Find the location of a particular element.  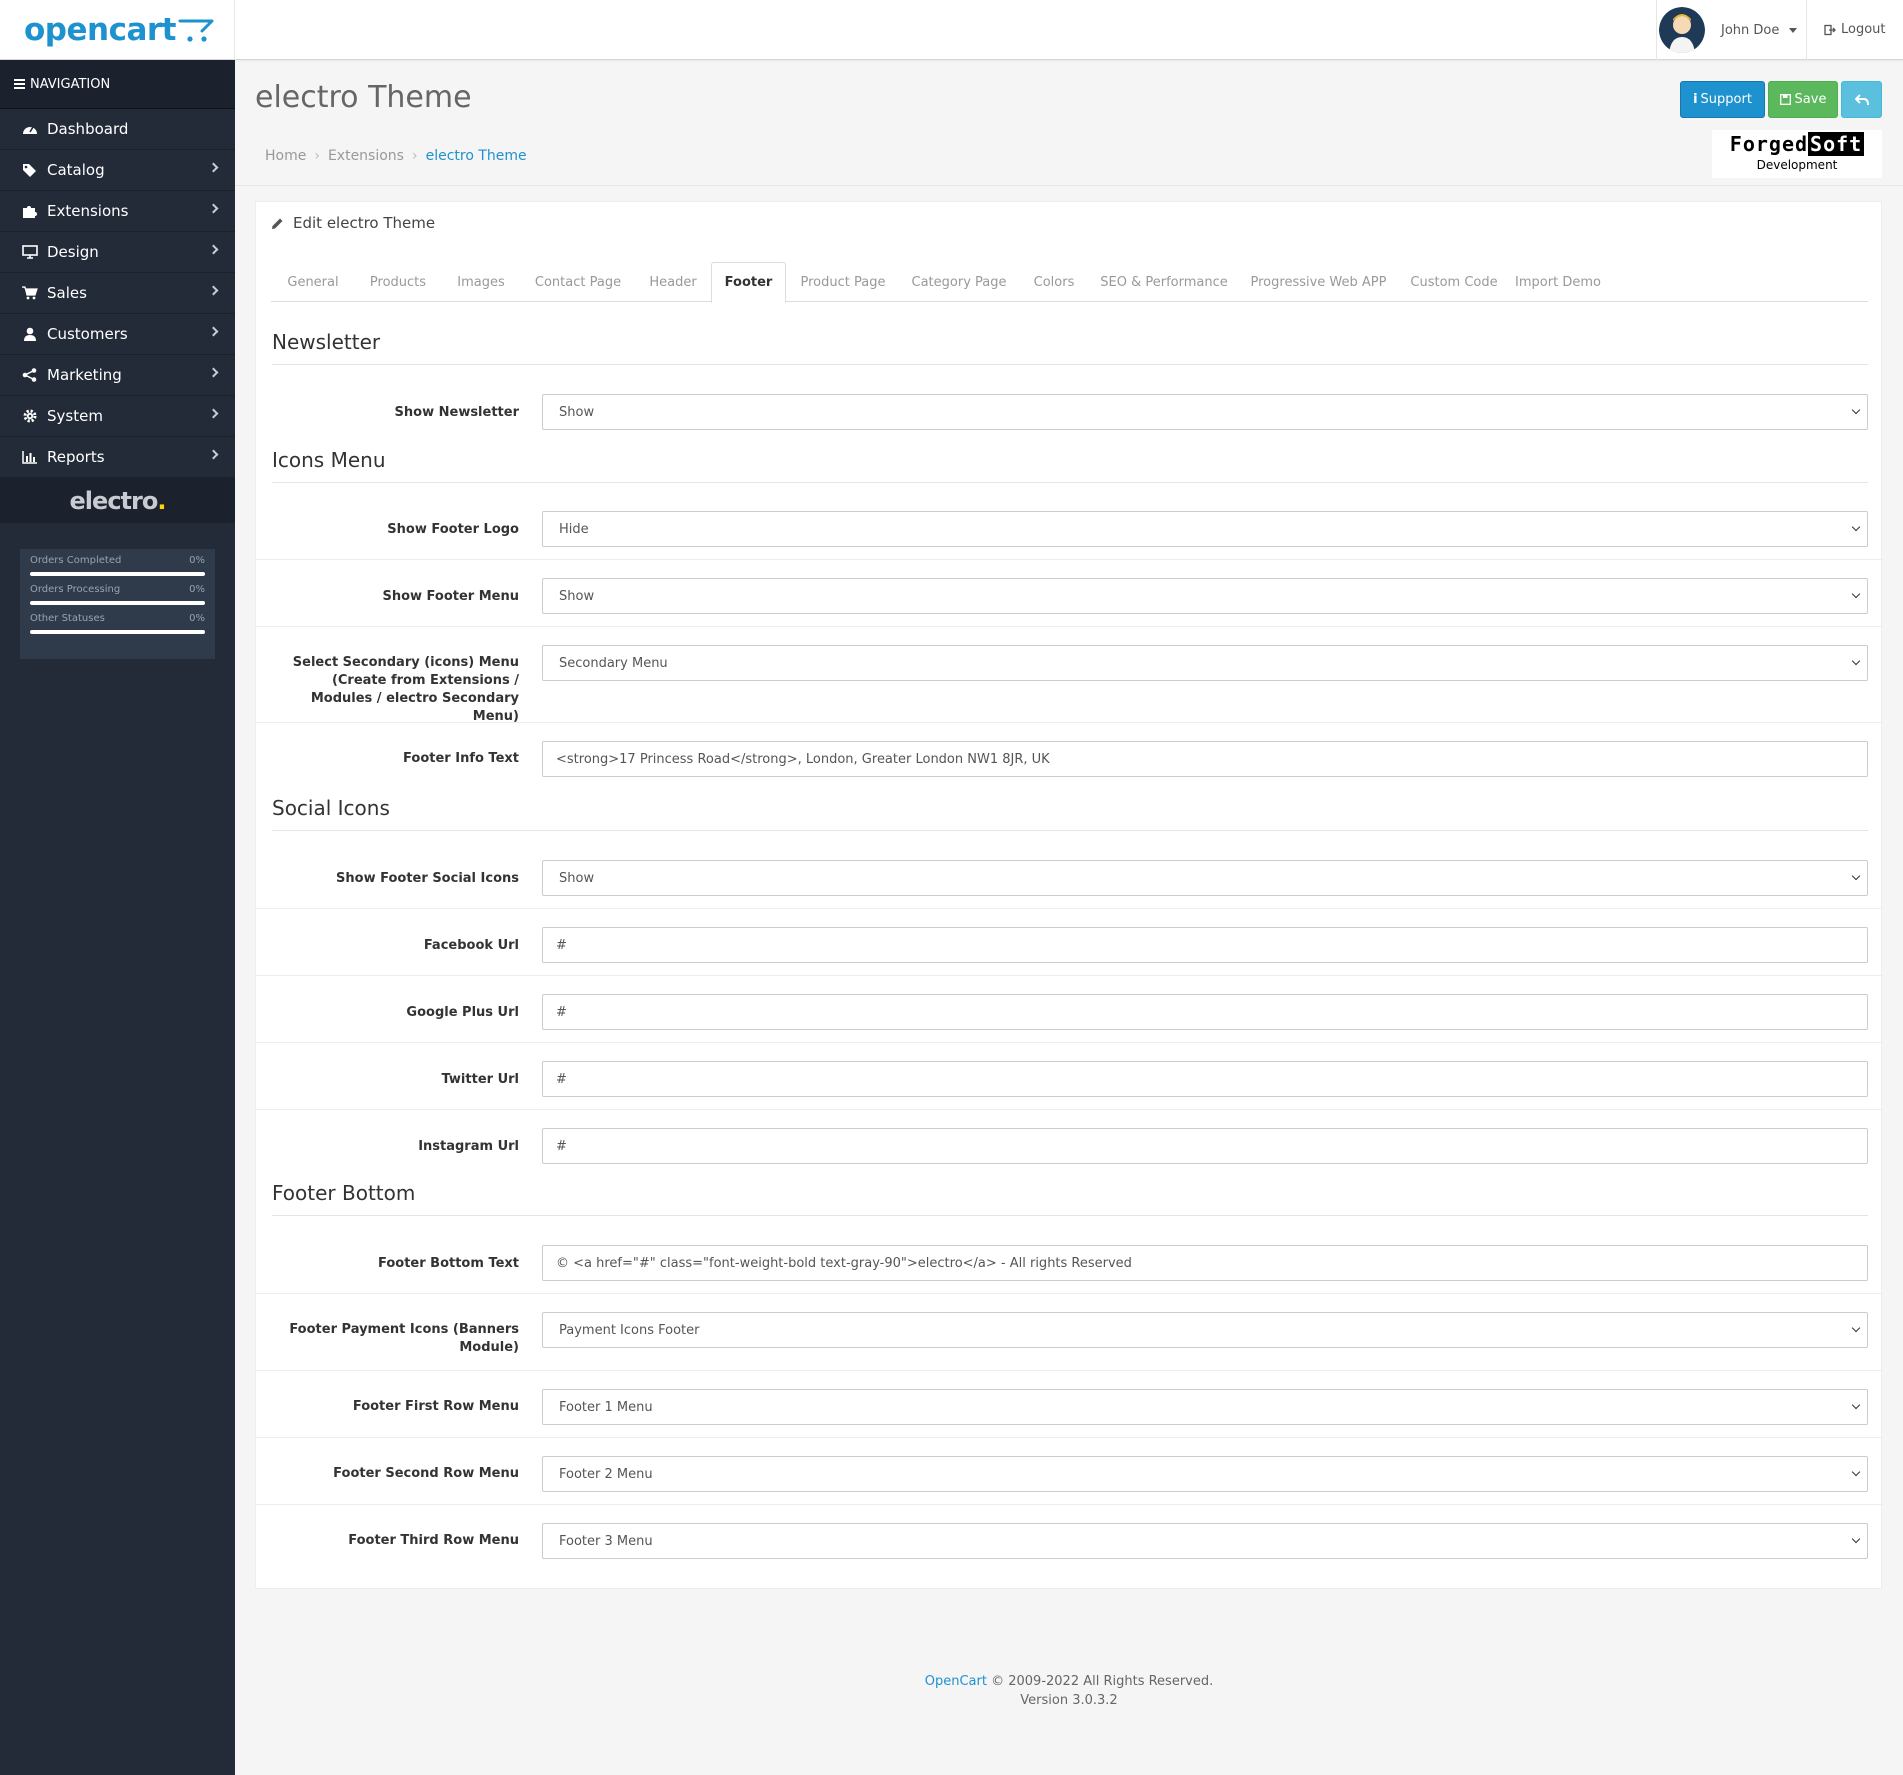

gear-icon is located at coordinates (30, 416).